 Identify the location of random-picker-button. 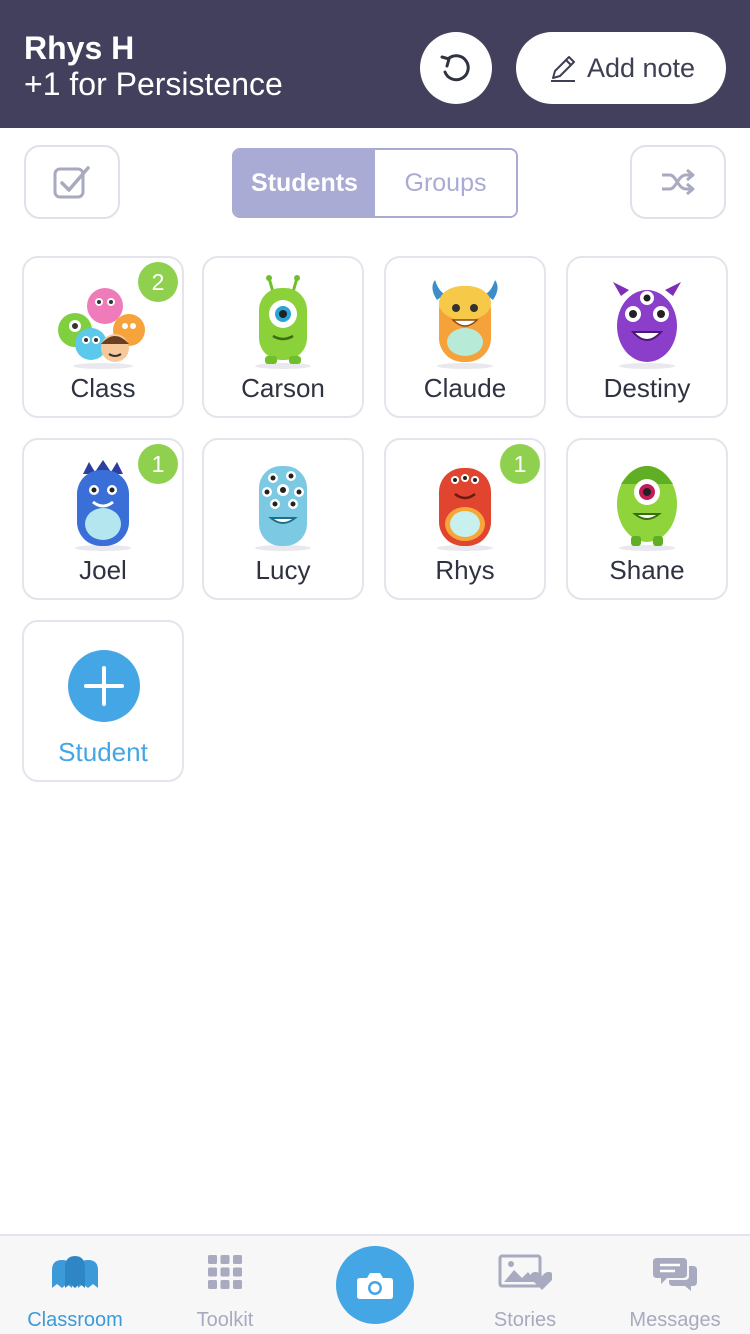
(678, 182).